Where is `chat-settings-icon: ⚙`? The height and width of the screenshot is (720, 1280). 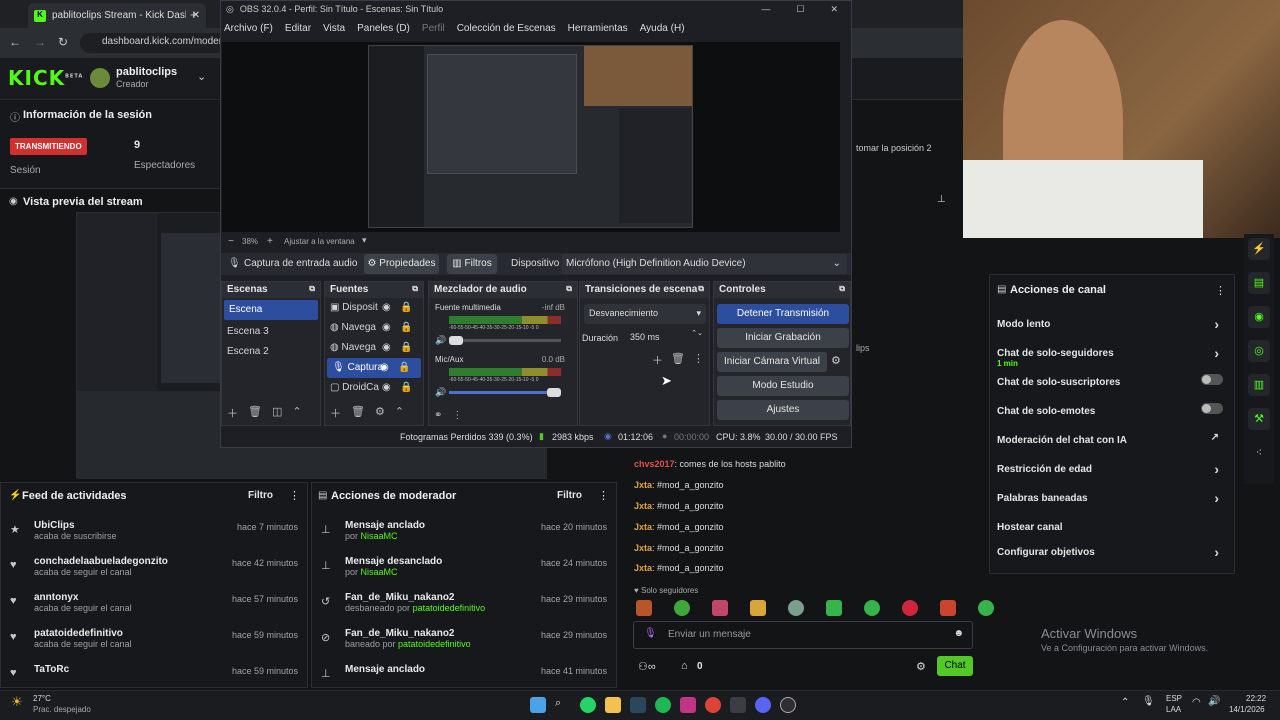 chat-settings-icon: ⚙ is located at coordinates (921, 666).